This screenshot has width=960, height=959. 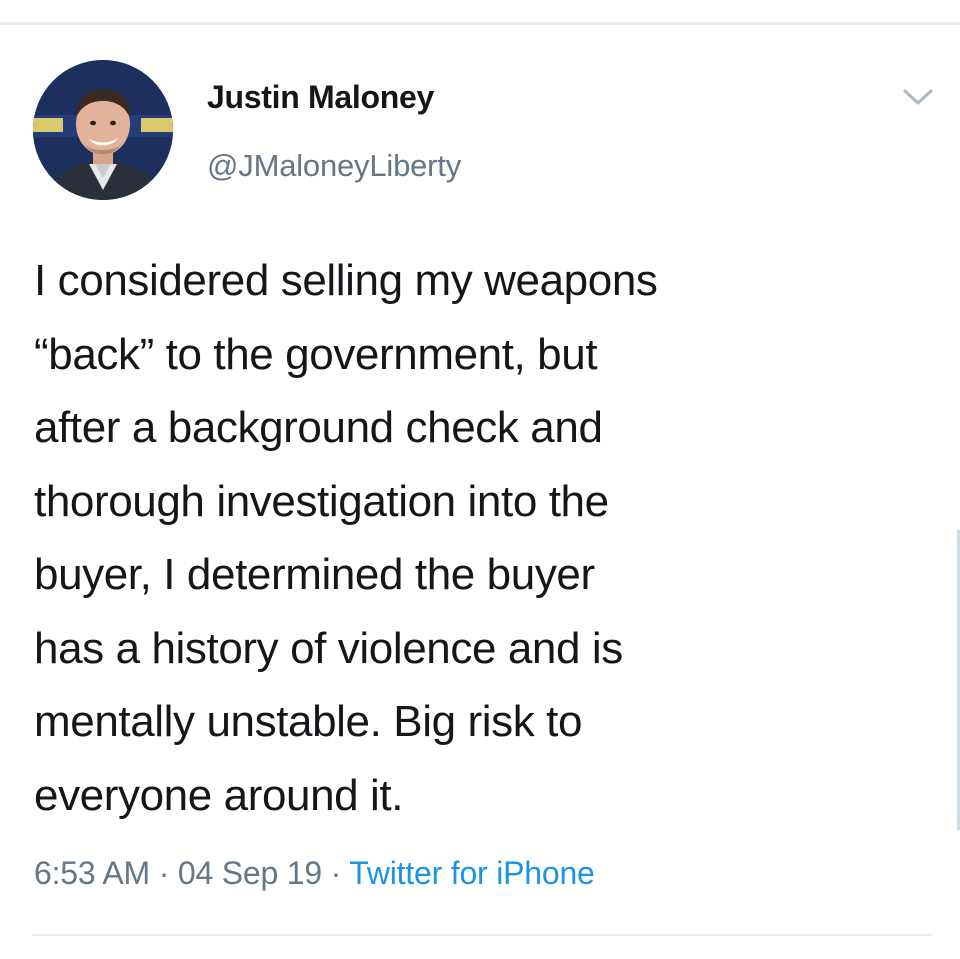 What do you see at coordinates (321, 501) in the screenshot?
I see `tweet-text-line: thorough investigation into the` at bounding box center [321, 501].